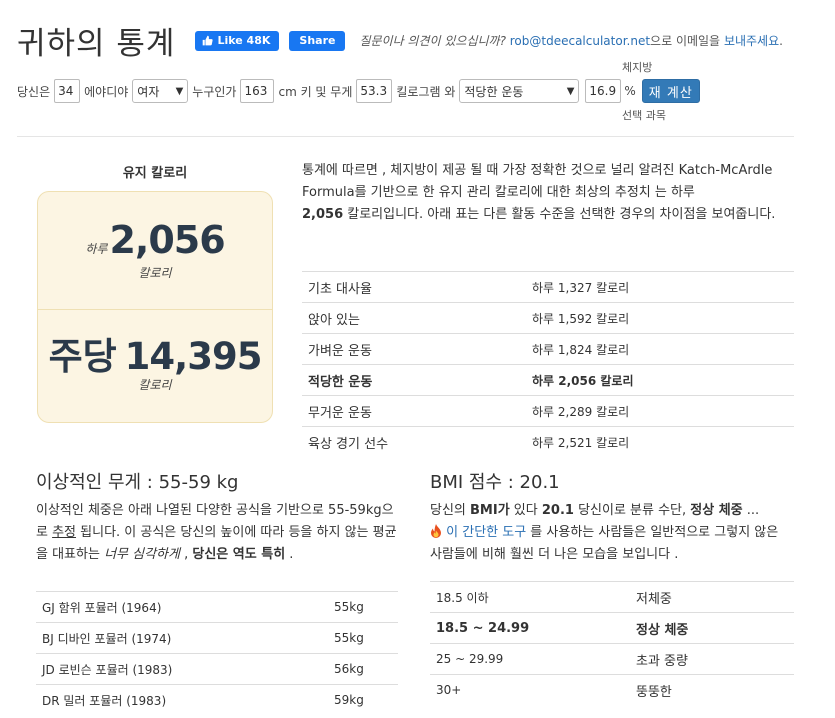  What do you see at coordinates (432, 41) in the screenshot?
I see `contact-question: 질문이나 의견이 있으십니까?` at bounding box center [432, 41].